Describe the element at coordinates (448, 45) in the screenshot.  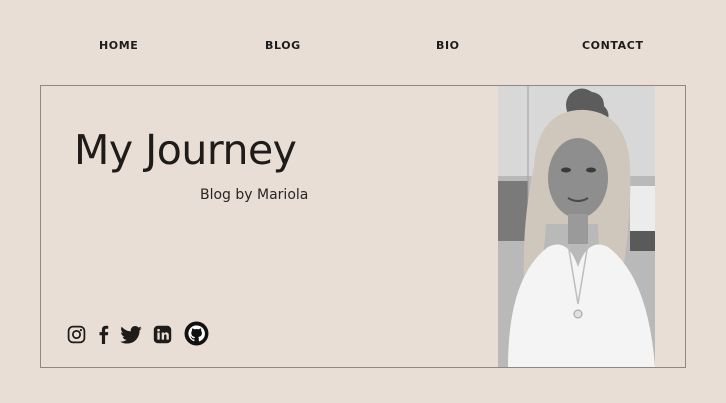
I see `nav-bio-link: BIO` at that location.